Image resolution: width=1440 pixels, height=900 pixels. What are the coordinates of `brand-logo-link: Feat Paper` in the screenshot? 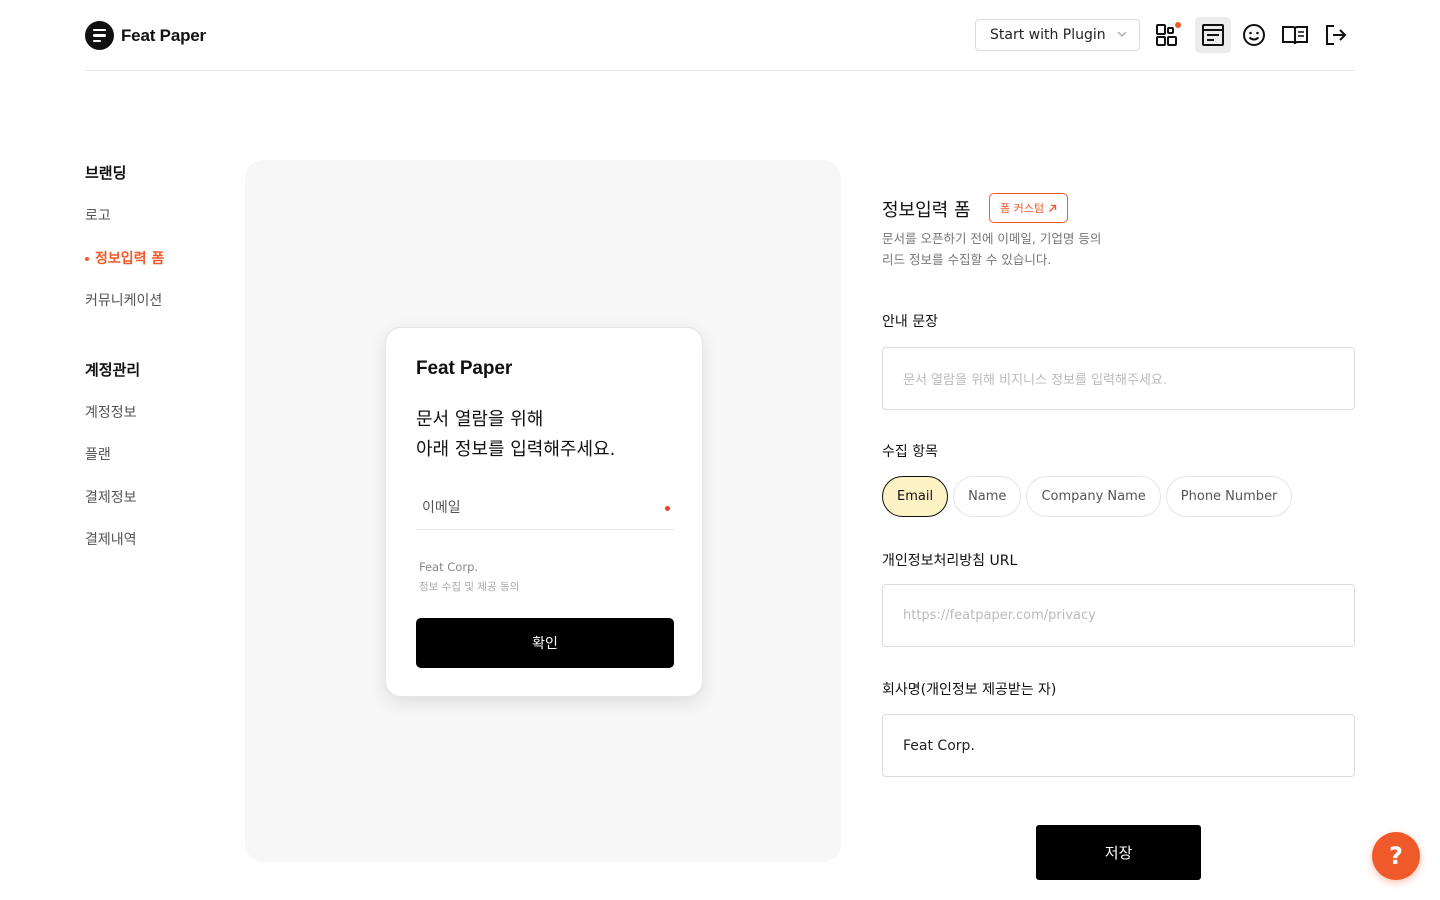 It's located at (145, 35).